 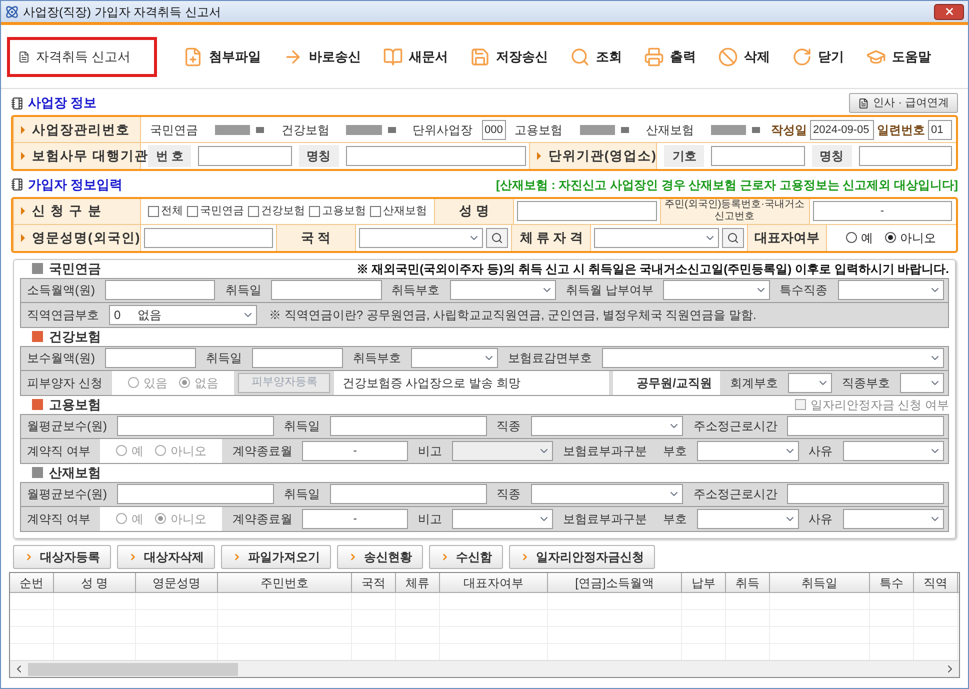 What do you see at coordinates (892, 582) in the screenshot?
I see `column-header: 특수` at bounding box center [892, 582].